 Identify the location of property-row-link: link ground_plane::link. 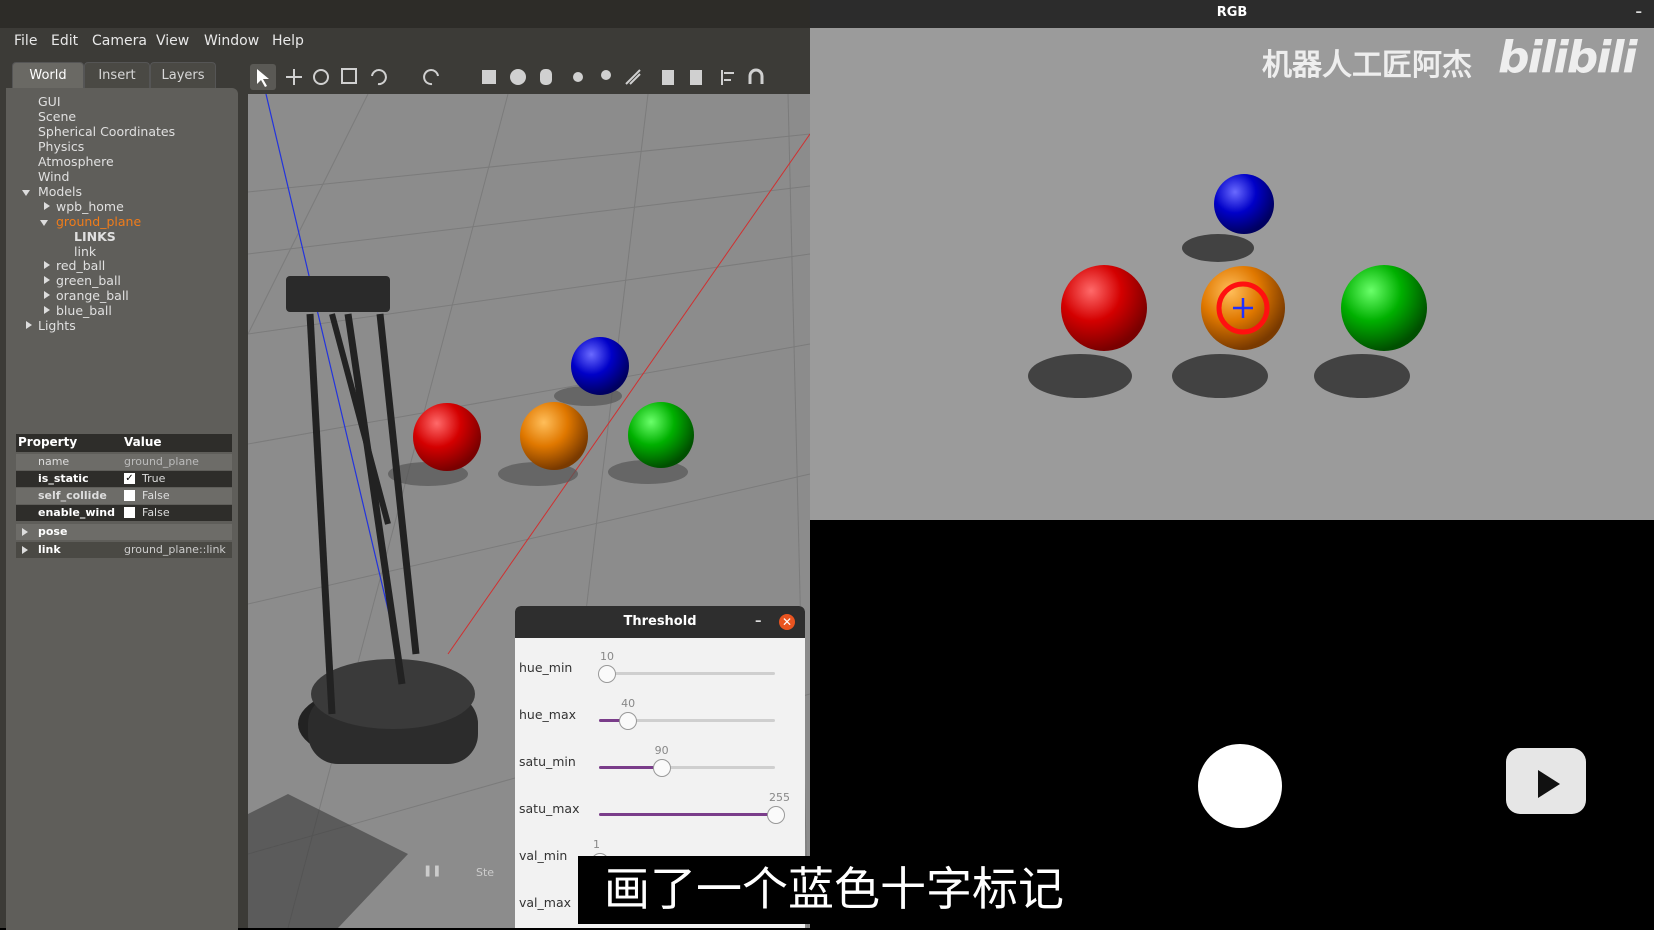
(124, 550).